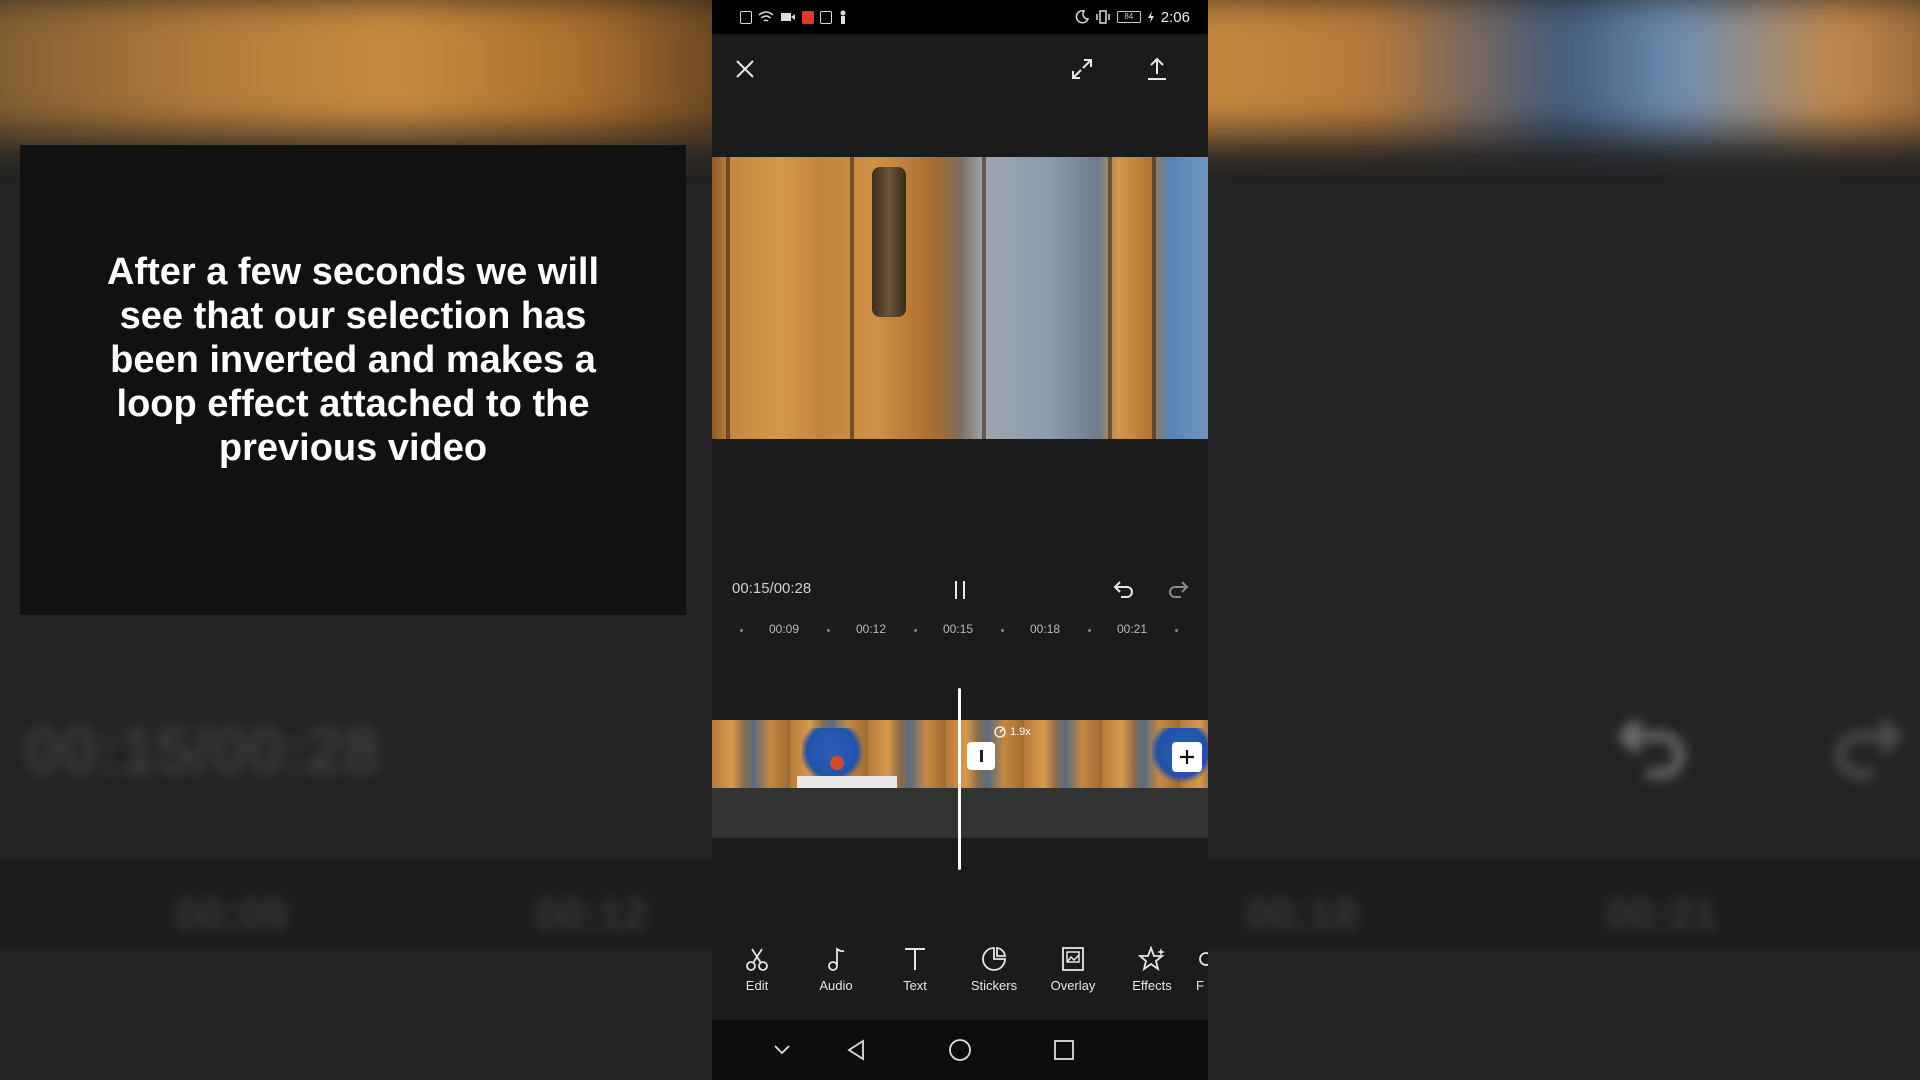 The width and height of the screenshot is (1920, 1080). Describe the element at coordinates (1651, 748) in the screenshot. I see `ghost-undo-icon` at that location.